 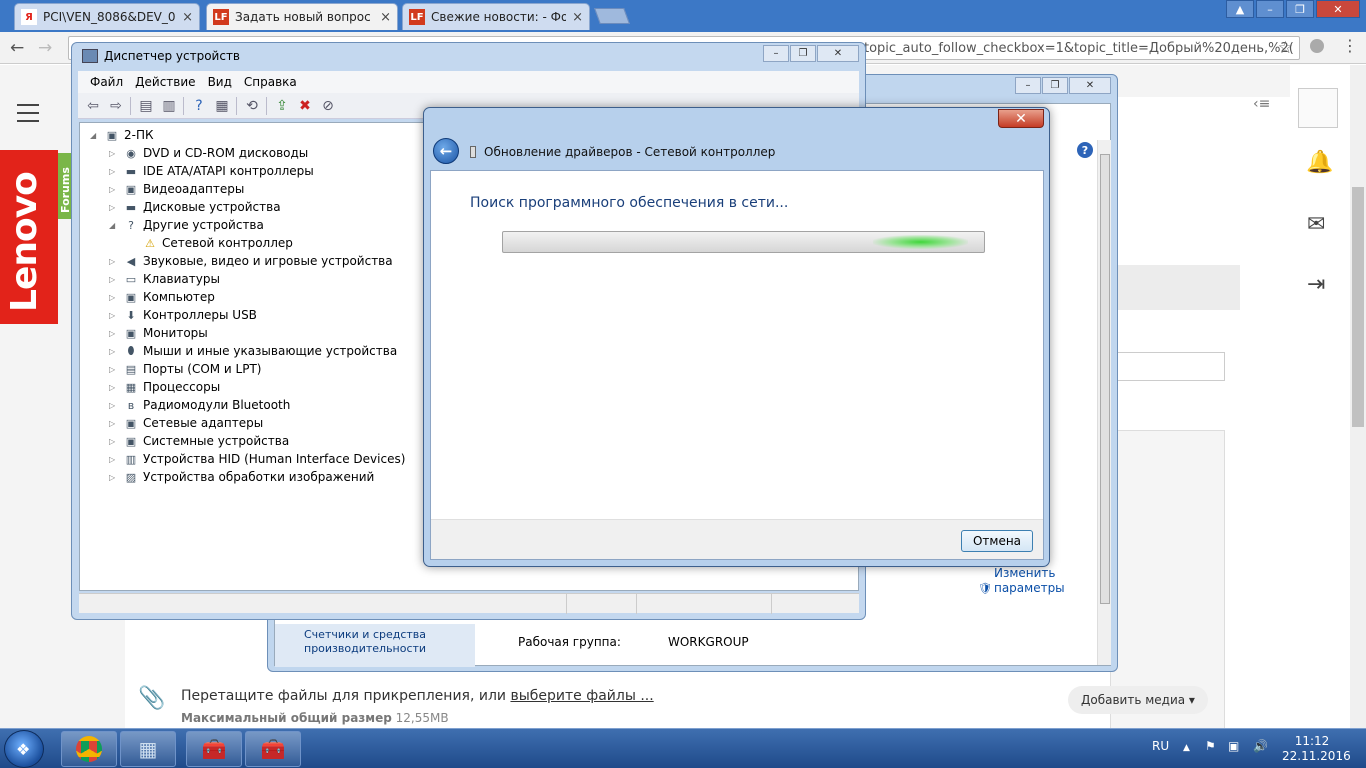 What do you see at coordinates (1240, 9) in the screenshot?
I see `user-icon: ▲` at bounding box center [1240, 9].